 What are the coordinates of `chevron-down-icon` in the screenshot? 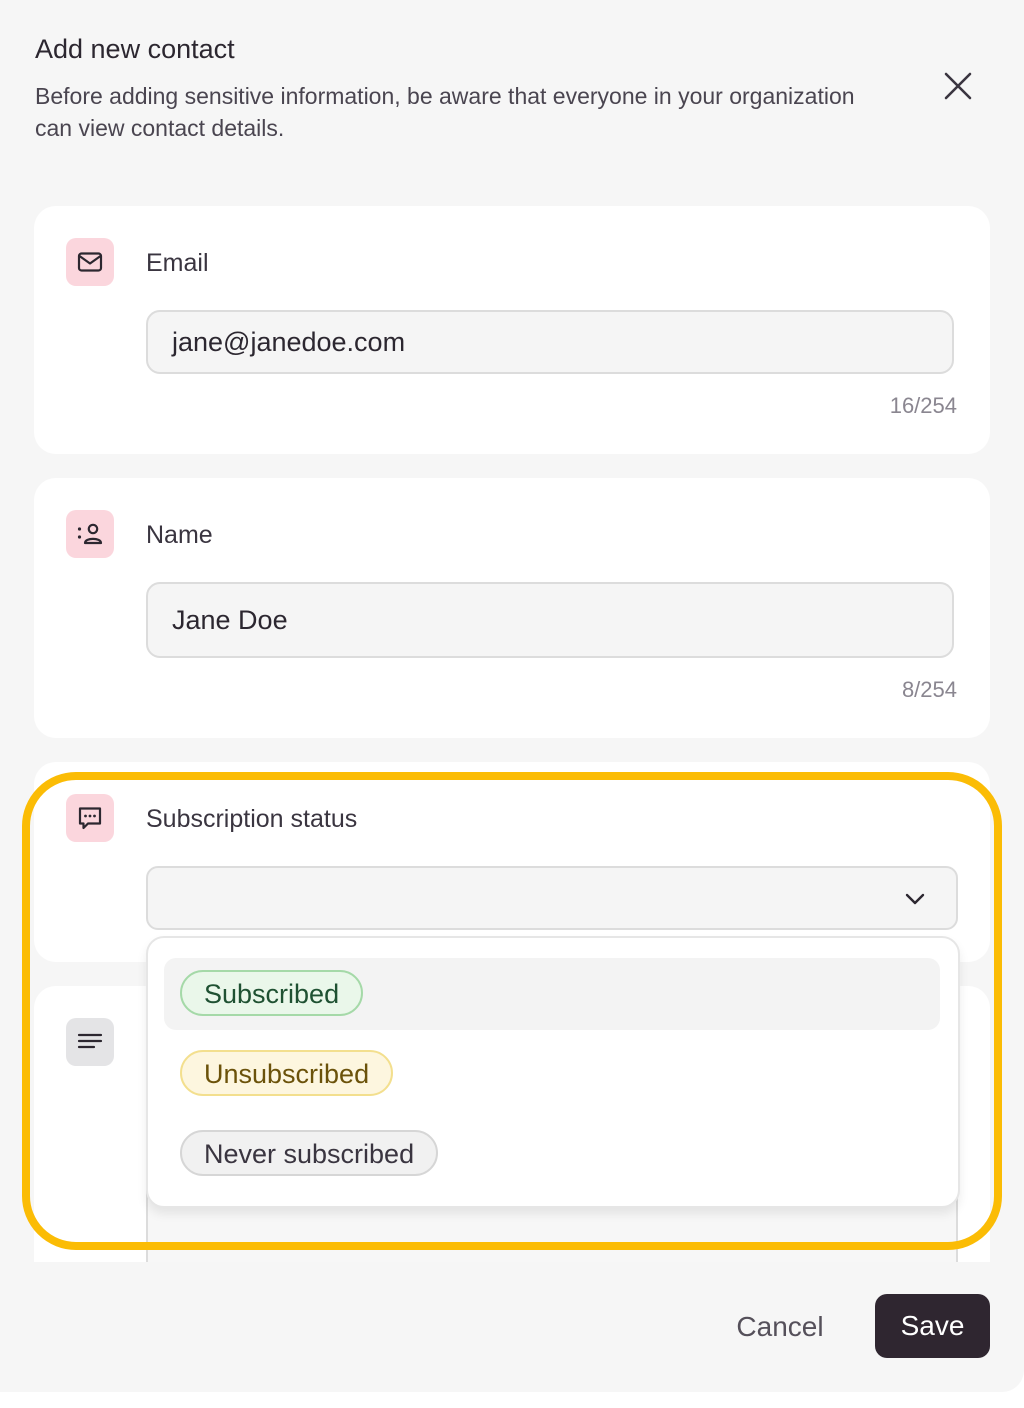 It's located at (915, 899).